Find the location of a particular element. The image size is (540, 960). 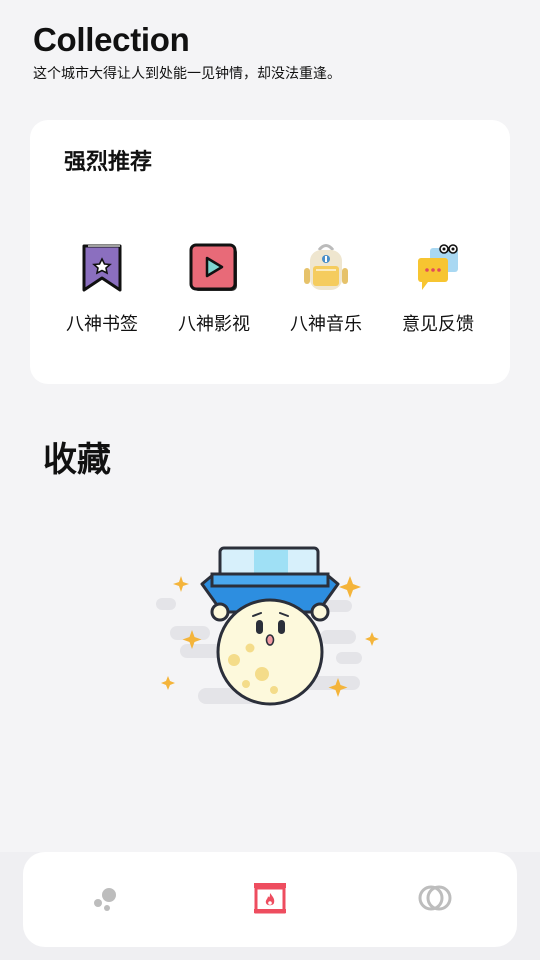

recommend-item-label: 八神书签 is located at coordinates (102, 324).